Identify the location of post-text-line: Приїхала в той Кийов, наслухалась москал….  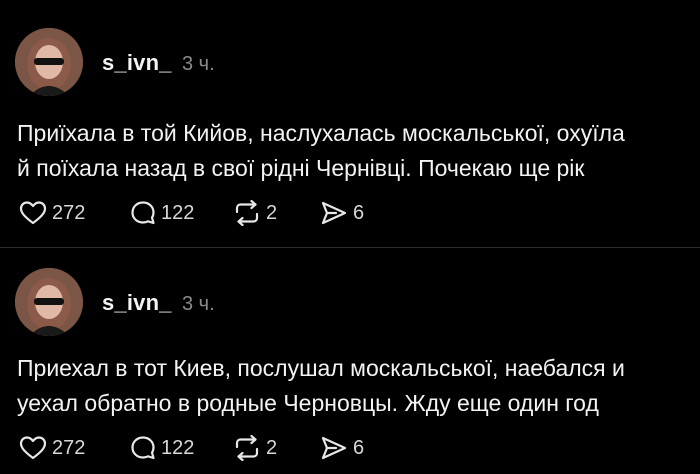
(321, 133).